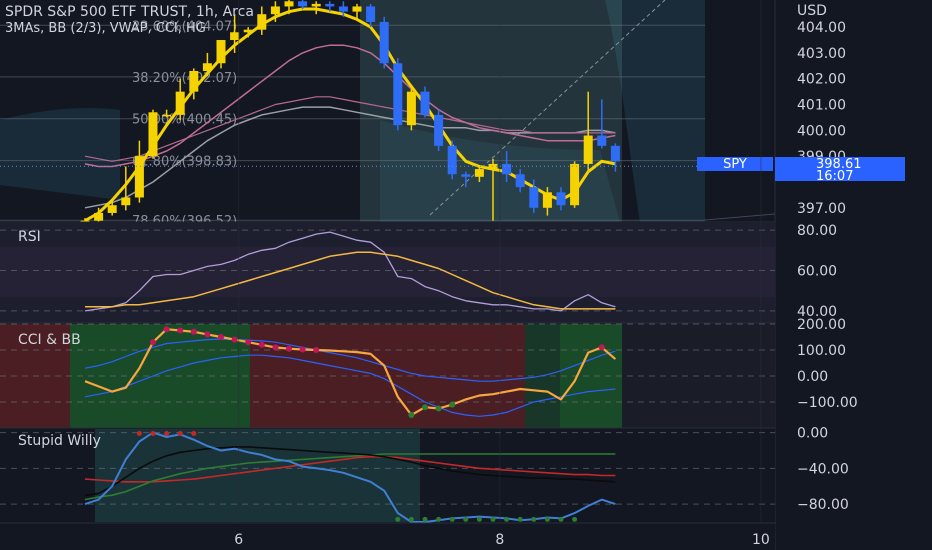 The width and height of the screenshot is (932, 550). I want to click on time-axis-label: 10, so click(761, 540).